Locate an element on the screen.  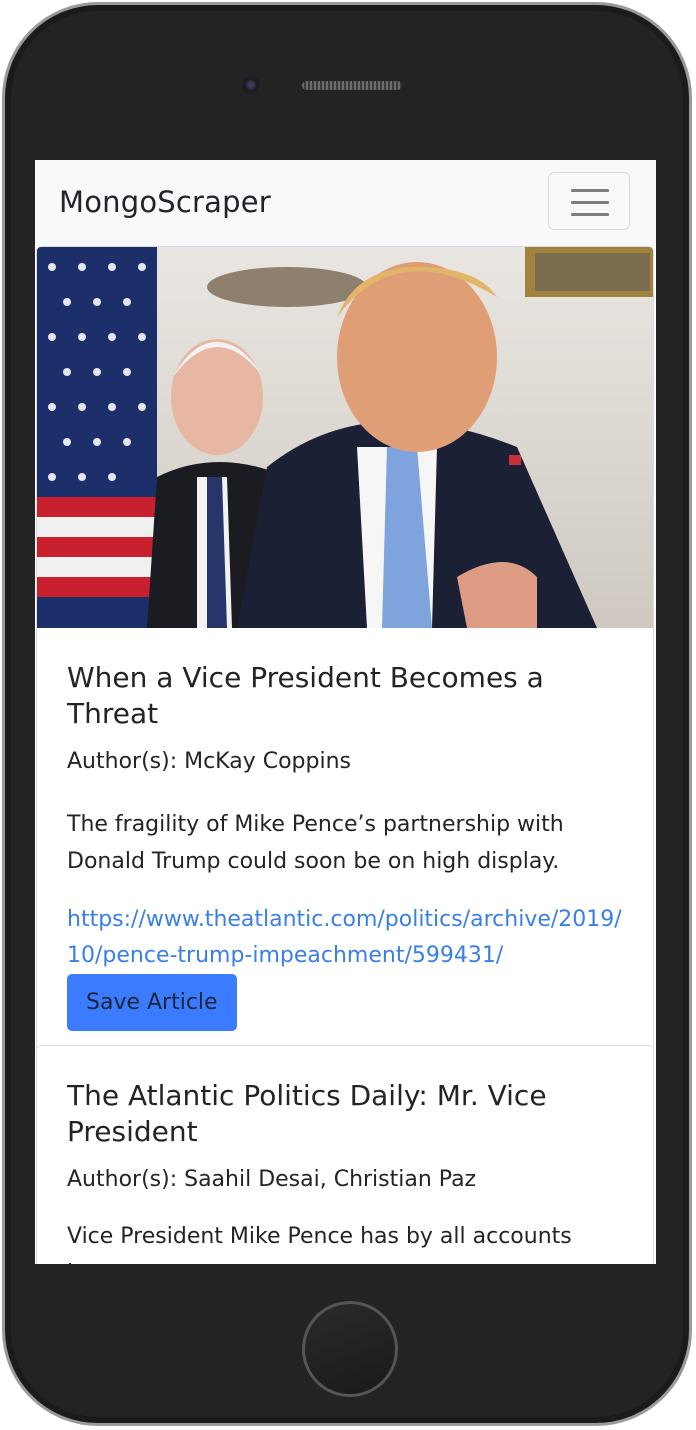
speaker-grille is located at coordinates (352, 85).